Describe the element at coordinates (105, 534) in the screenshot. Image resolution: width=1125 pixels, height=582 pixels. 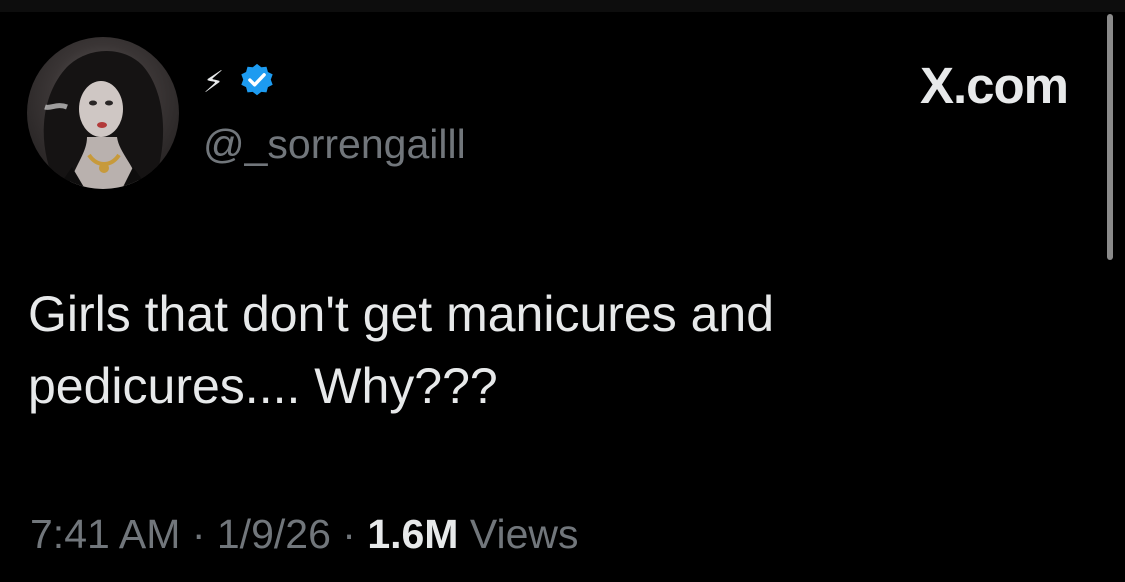
I see `tweet-time: 7:41 AM` at that location.